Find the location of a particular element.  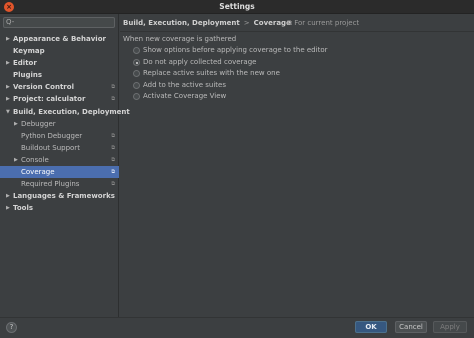

sidebar-item-label: Python Debugger is located at coordinates (52, 135).